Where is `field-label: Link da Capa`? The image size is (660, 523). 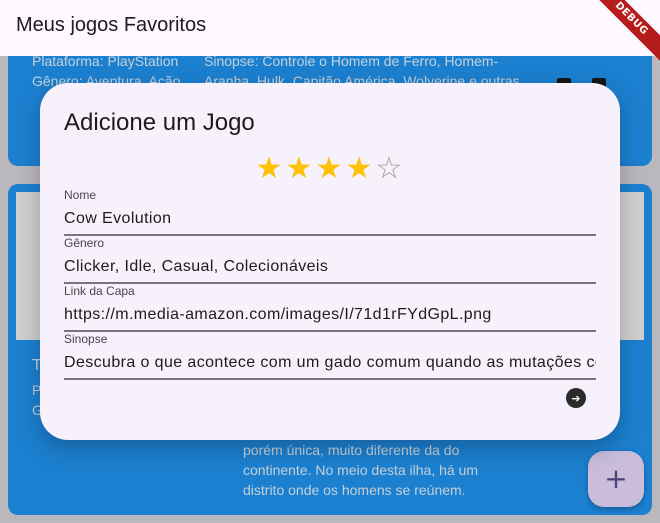
field-label: Link da Capa is located at coordinates (99, 291).